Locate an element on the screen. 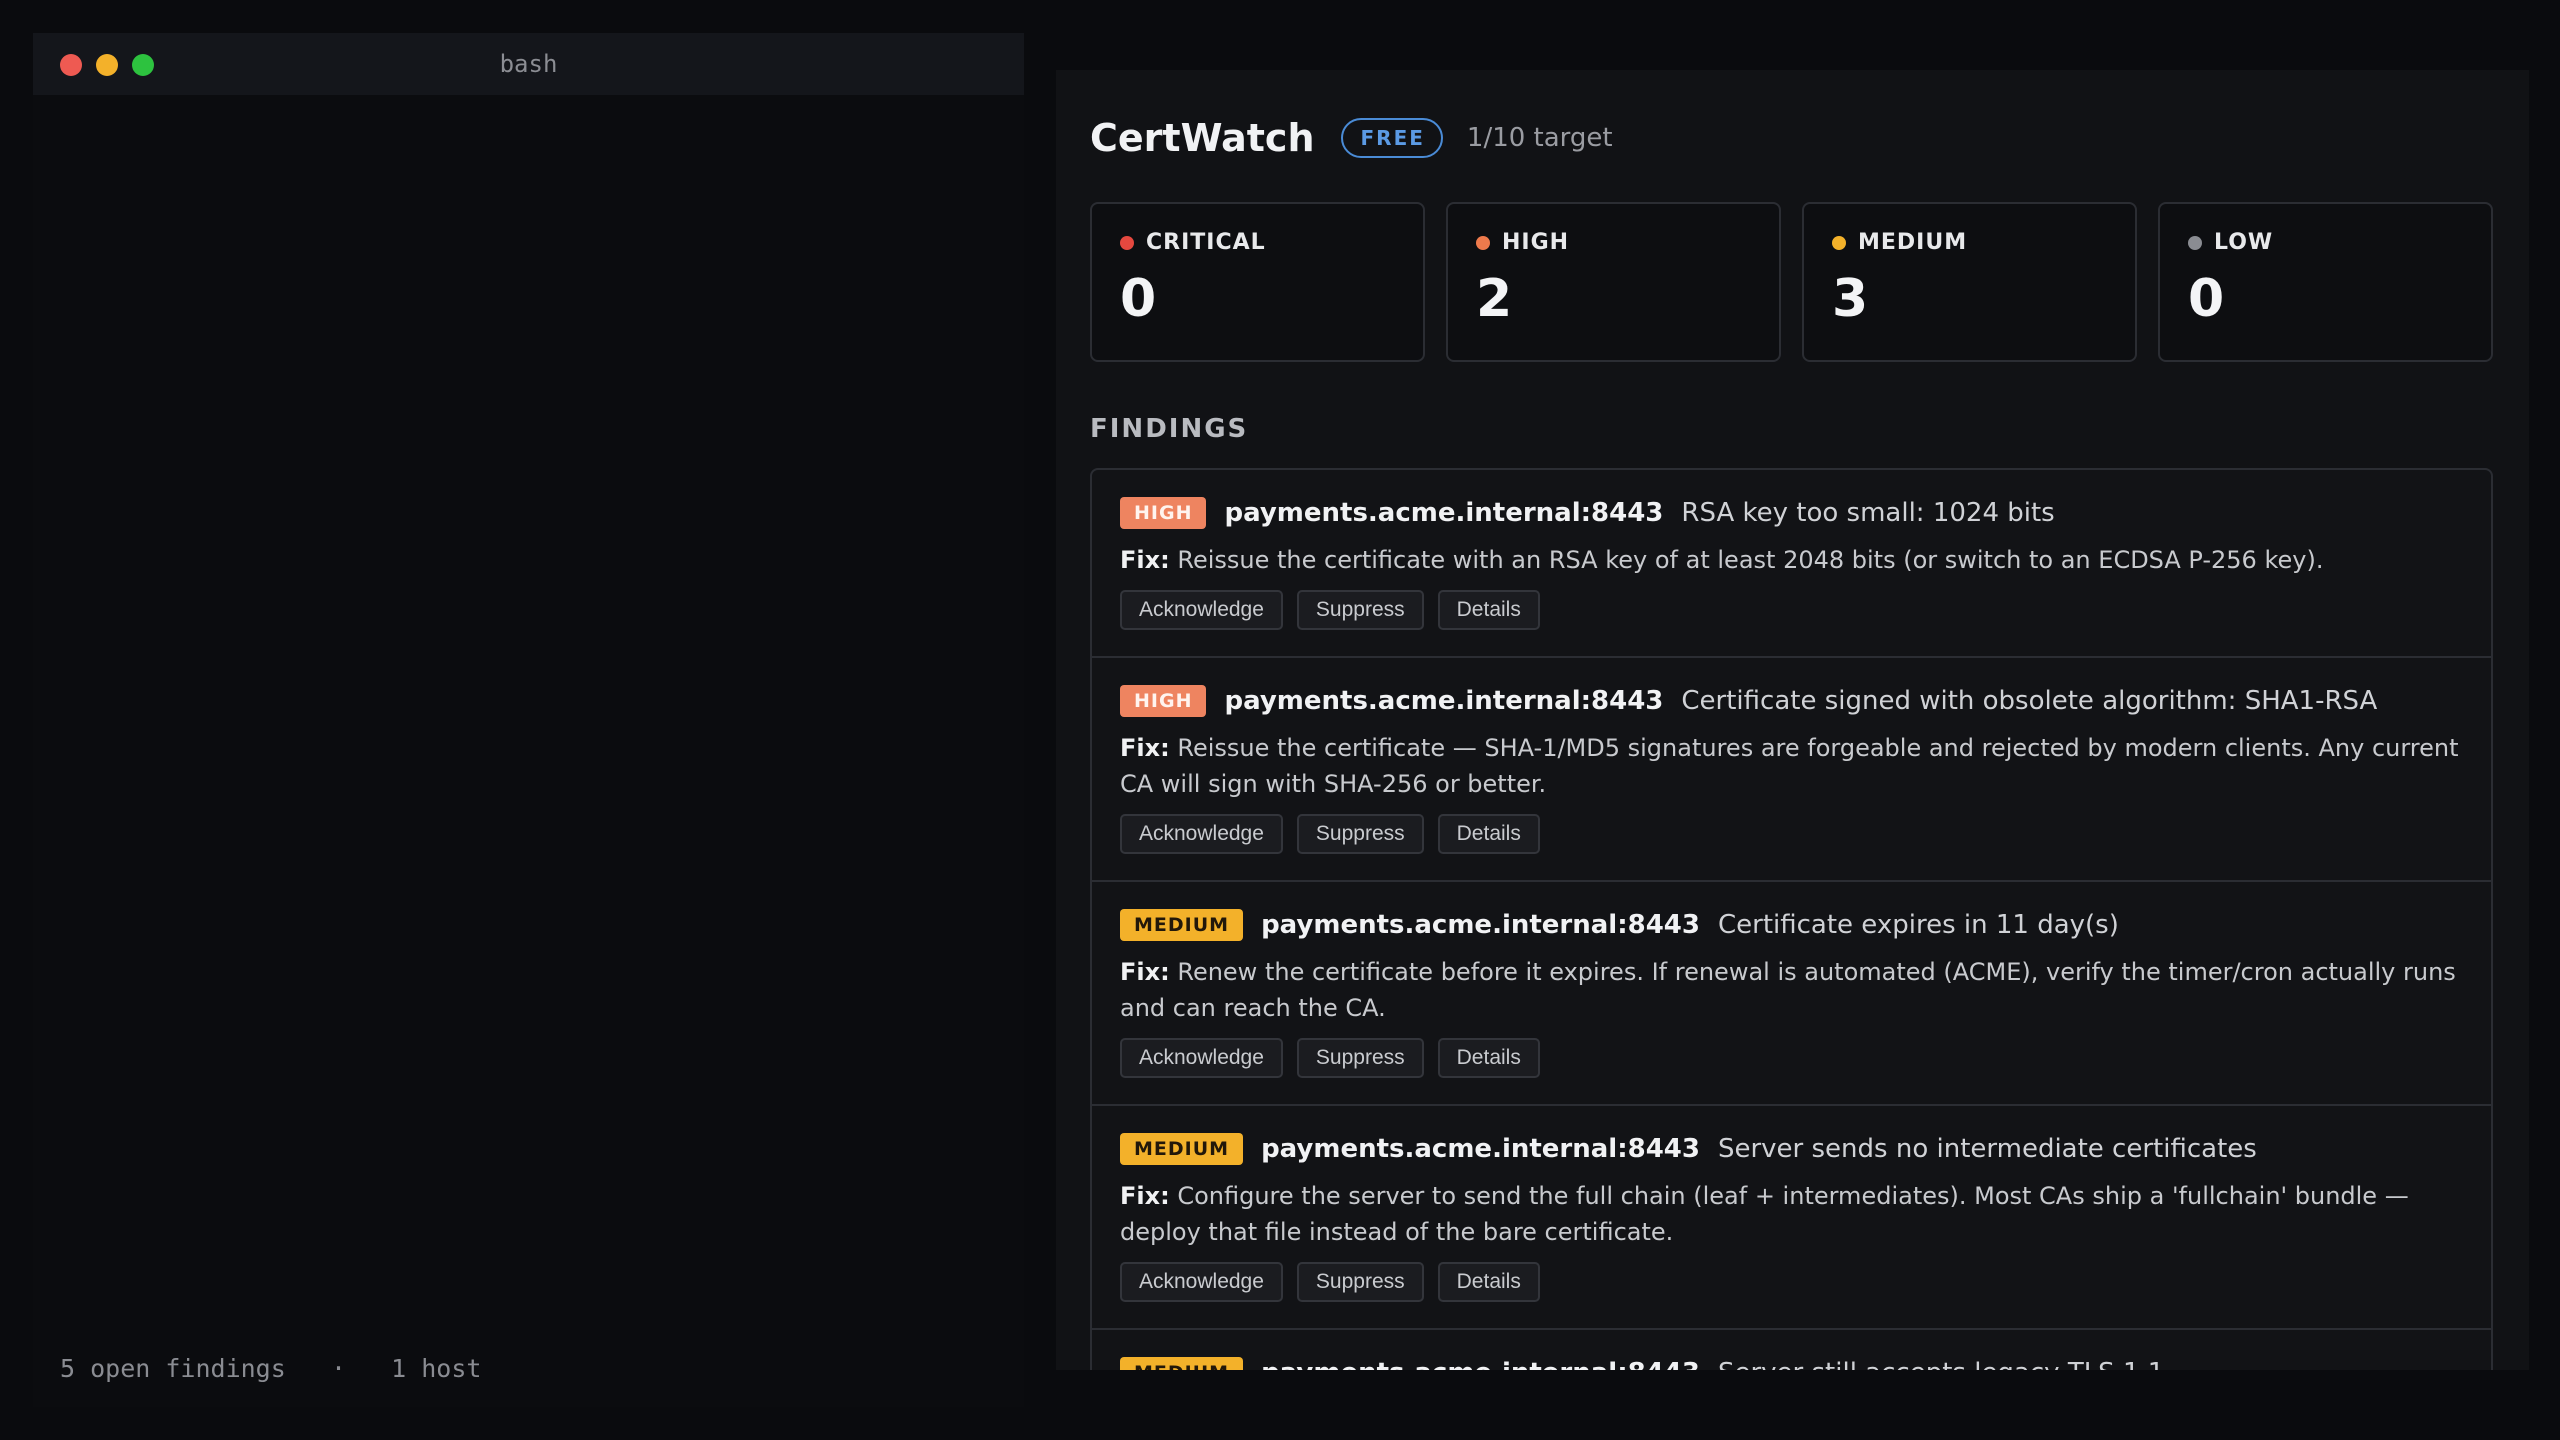 Image resolution: width=2560 pixels, height=1440 pixels. target-count: 1/10 target is located at coordinates (1539, 138).